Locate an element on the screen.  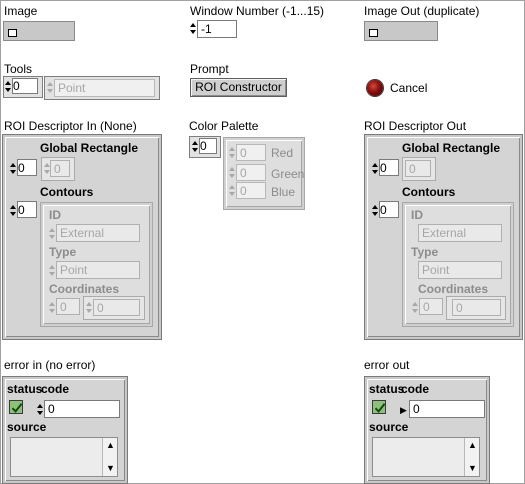
image-label: Image is located at coordinates (21, 11).